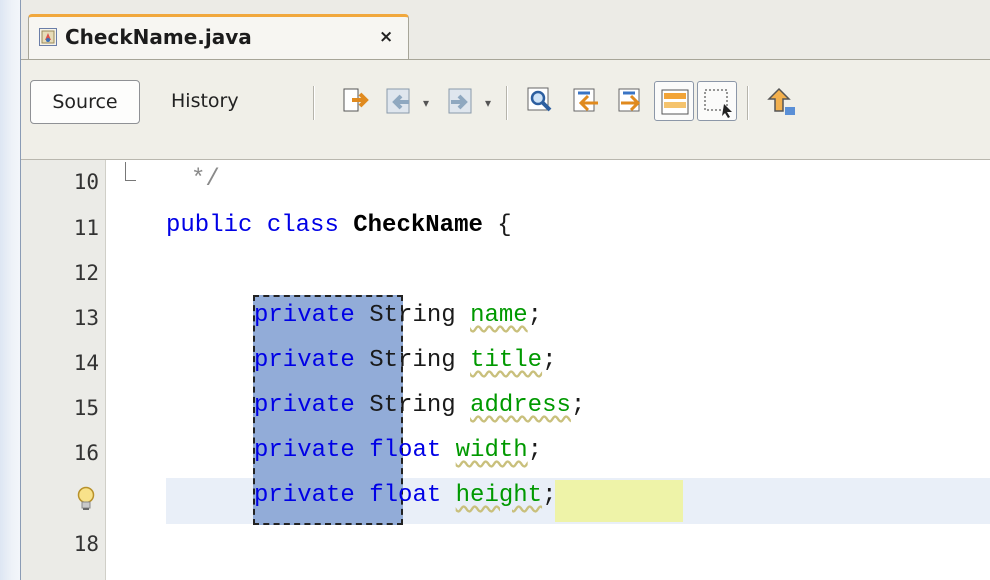 This screenshot has width=990, height=580. Describe the element at coordinates (86, 363) in the screenshot. I see `line-number: 14` at that location.